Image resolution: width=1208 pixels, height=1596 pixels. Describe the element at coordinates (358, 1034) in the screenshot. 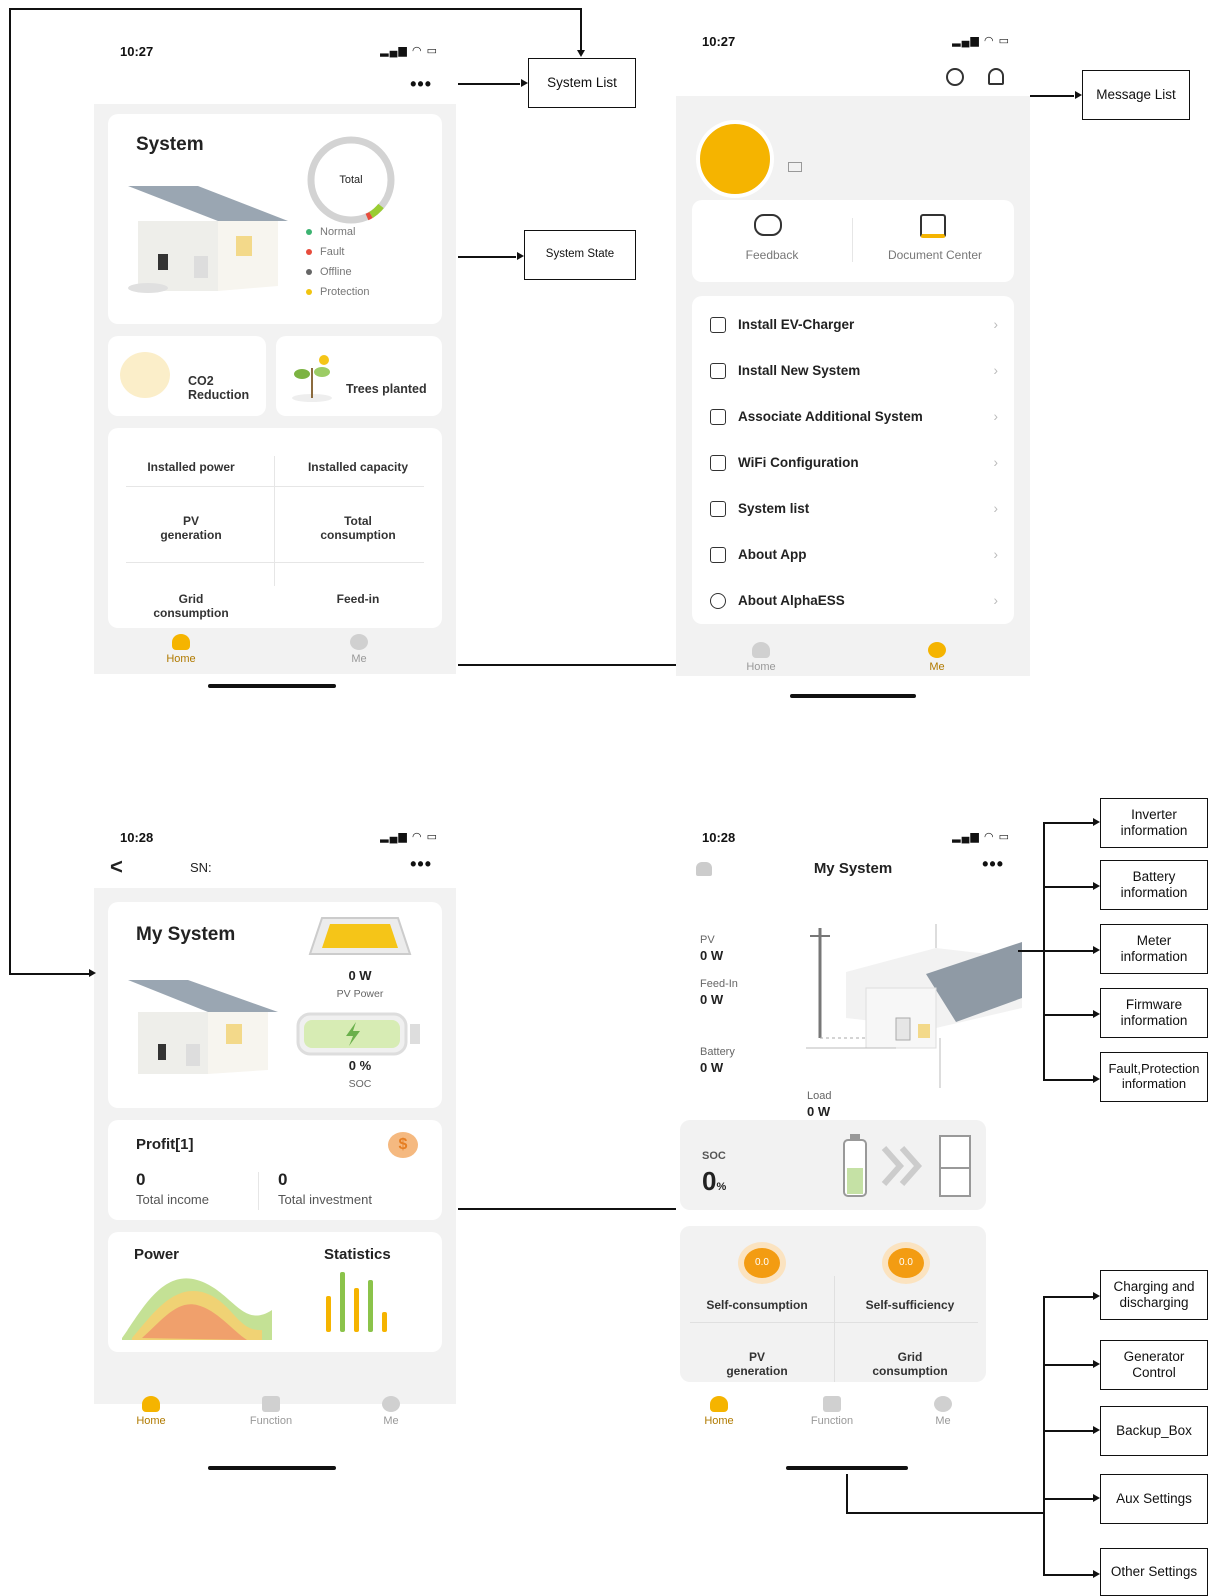

I see `battery-icon` at that location.